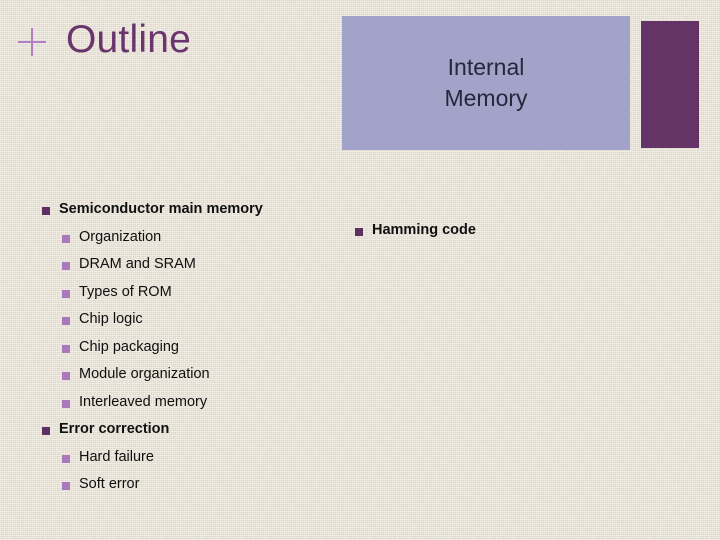 The height and width of the screenshot is (540, 720). Describe the element at coordinates (670, 84) in the screenshot. I see `accent-block` at that location.